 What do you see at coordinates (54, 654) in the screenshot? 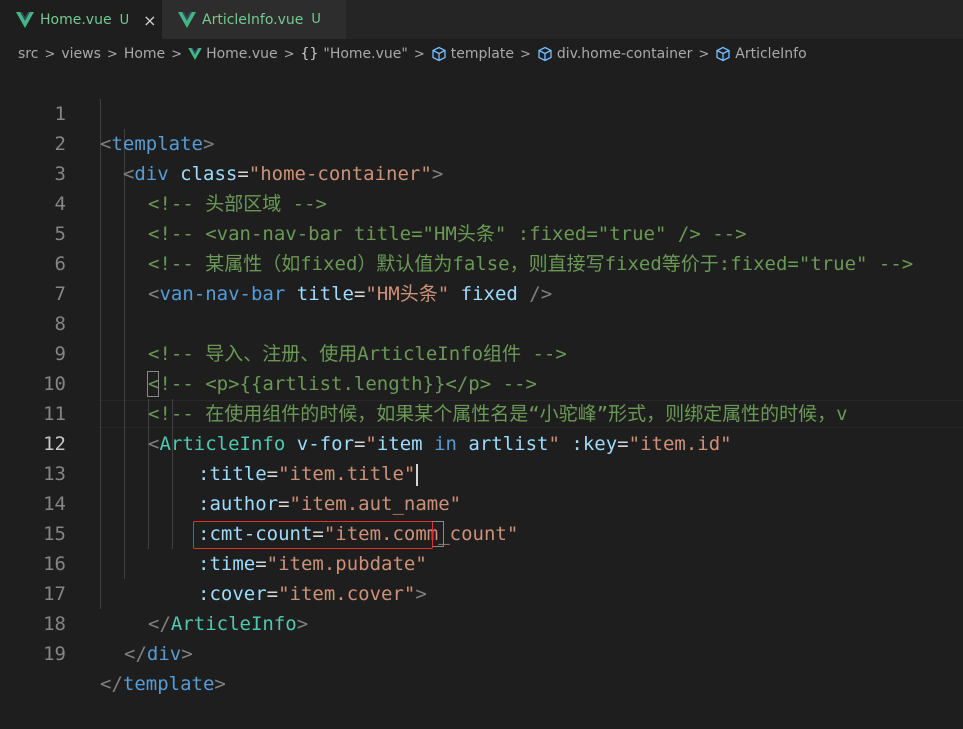
I see `line-number: 19` at bounding box center [54, 654].